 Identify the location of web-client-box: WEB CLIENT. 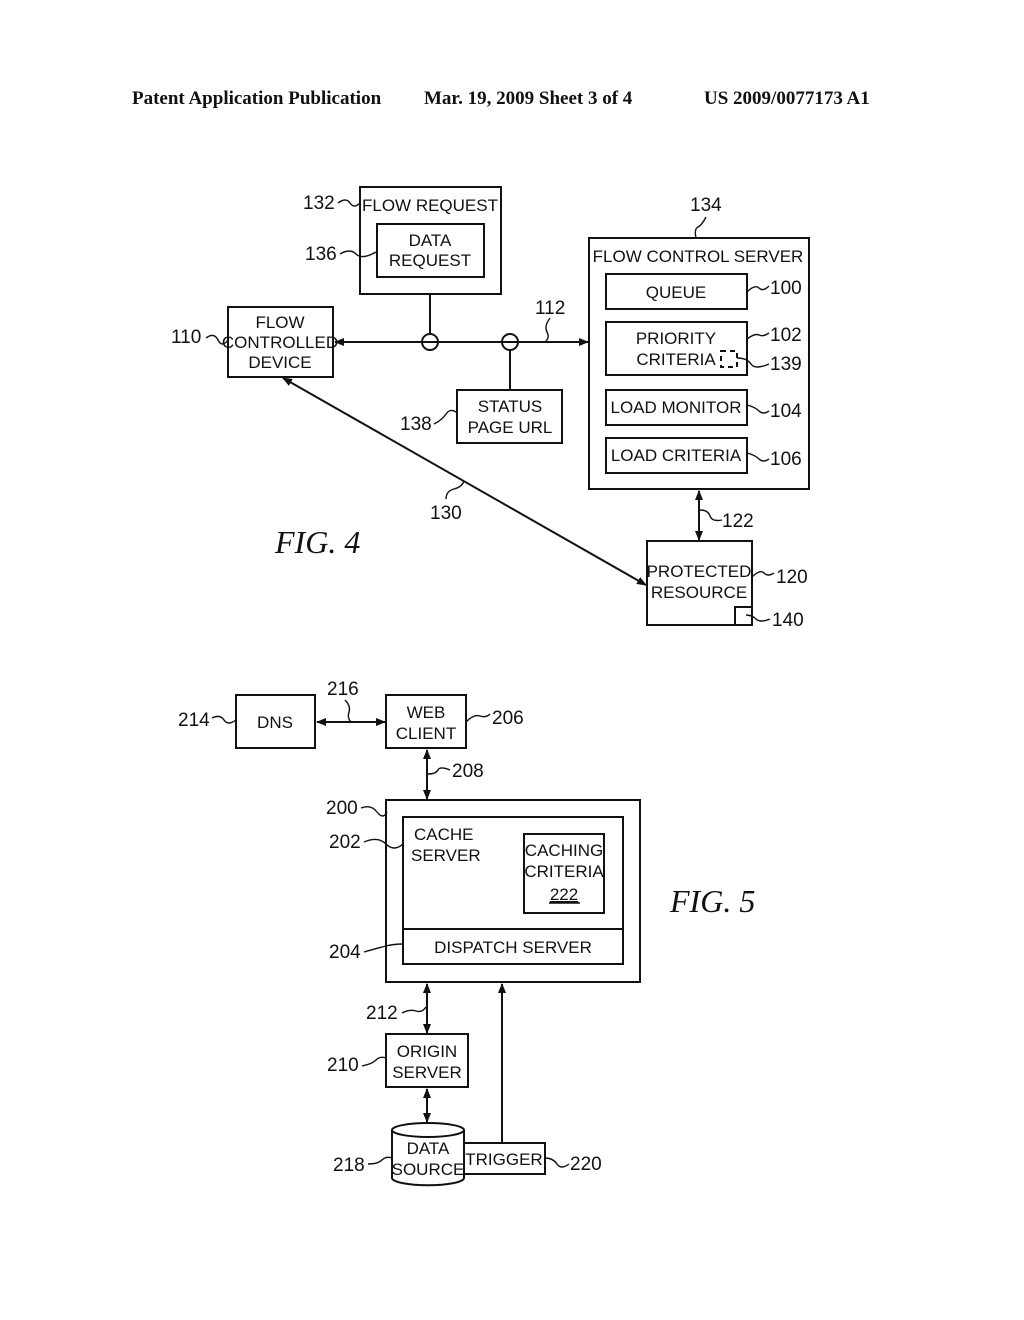
(426, 721).